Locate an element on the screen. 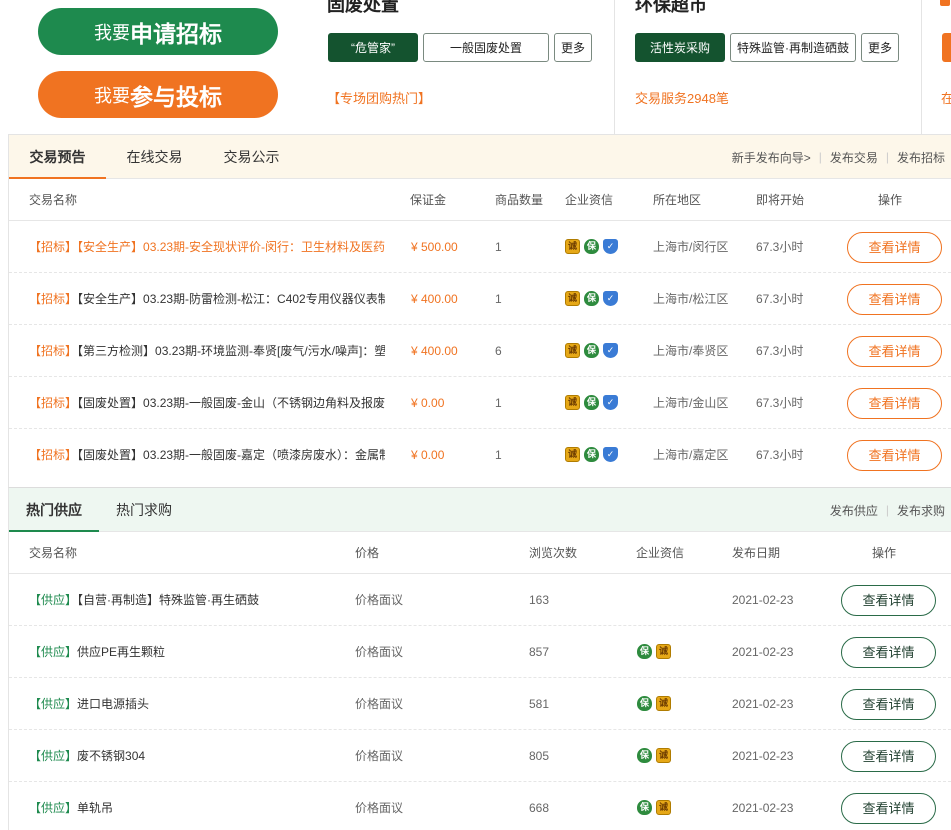 This screenshot has height=830, width=951. link-publish-trade: 发布交易 is located at coordinates (854, 157).